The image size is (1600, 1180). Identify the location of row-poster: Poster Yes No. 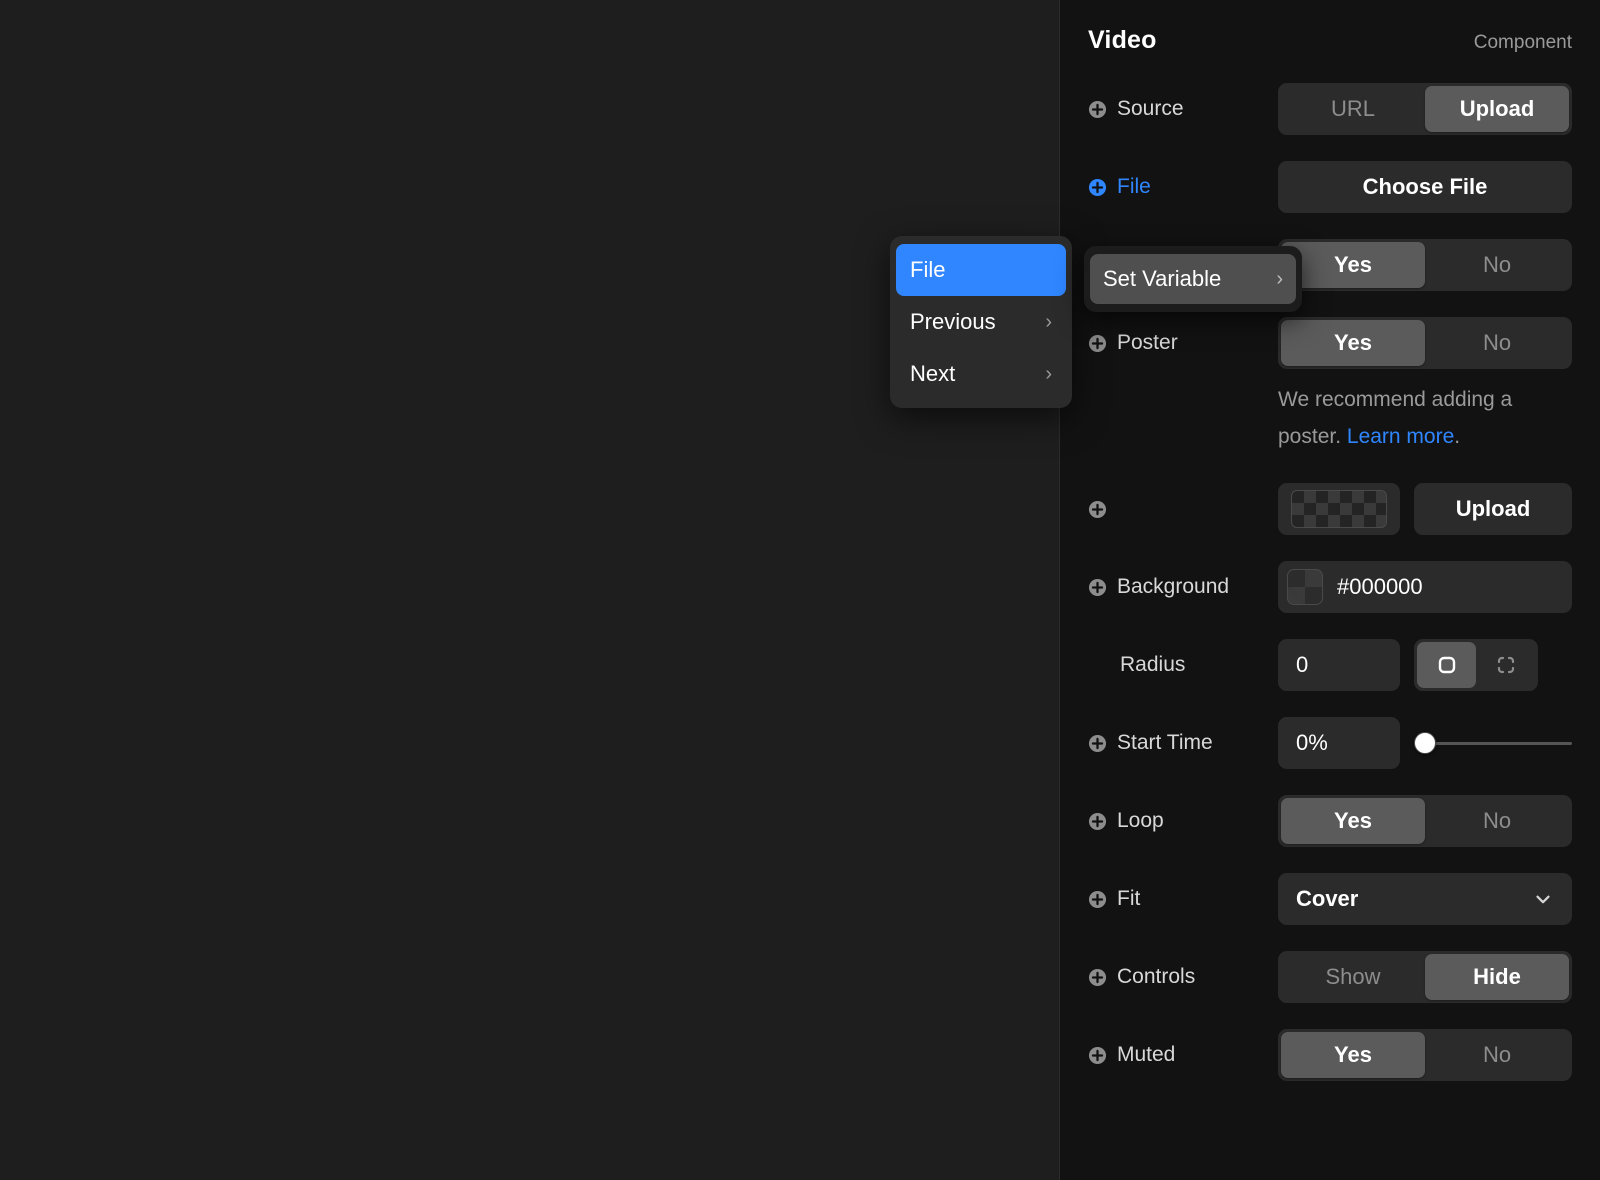
(1330, 343).